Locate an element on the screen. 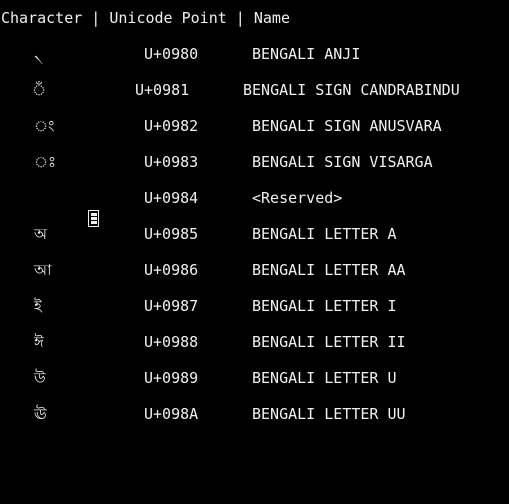 Image resolution: width=509 pixels, height=504 pixels. unicode-point-cell: U+0987 is located at coordinates (171, 306).